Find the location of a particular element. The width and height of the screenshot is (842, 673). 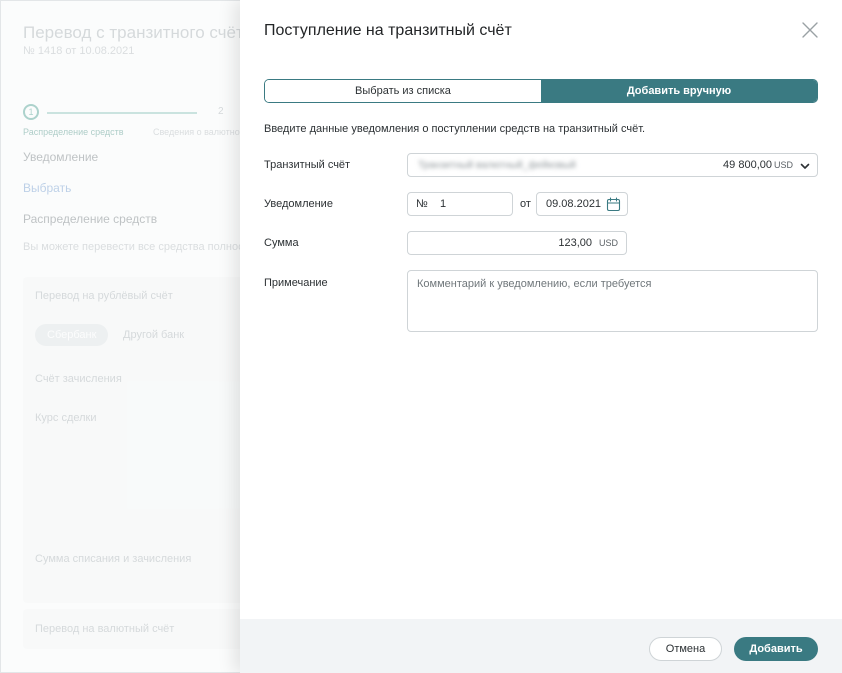

mode-switch: Выбрать из списка Добавить вручную is located at coordinates (541, 91).